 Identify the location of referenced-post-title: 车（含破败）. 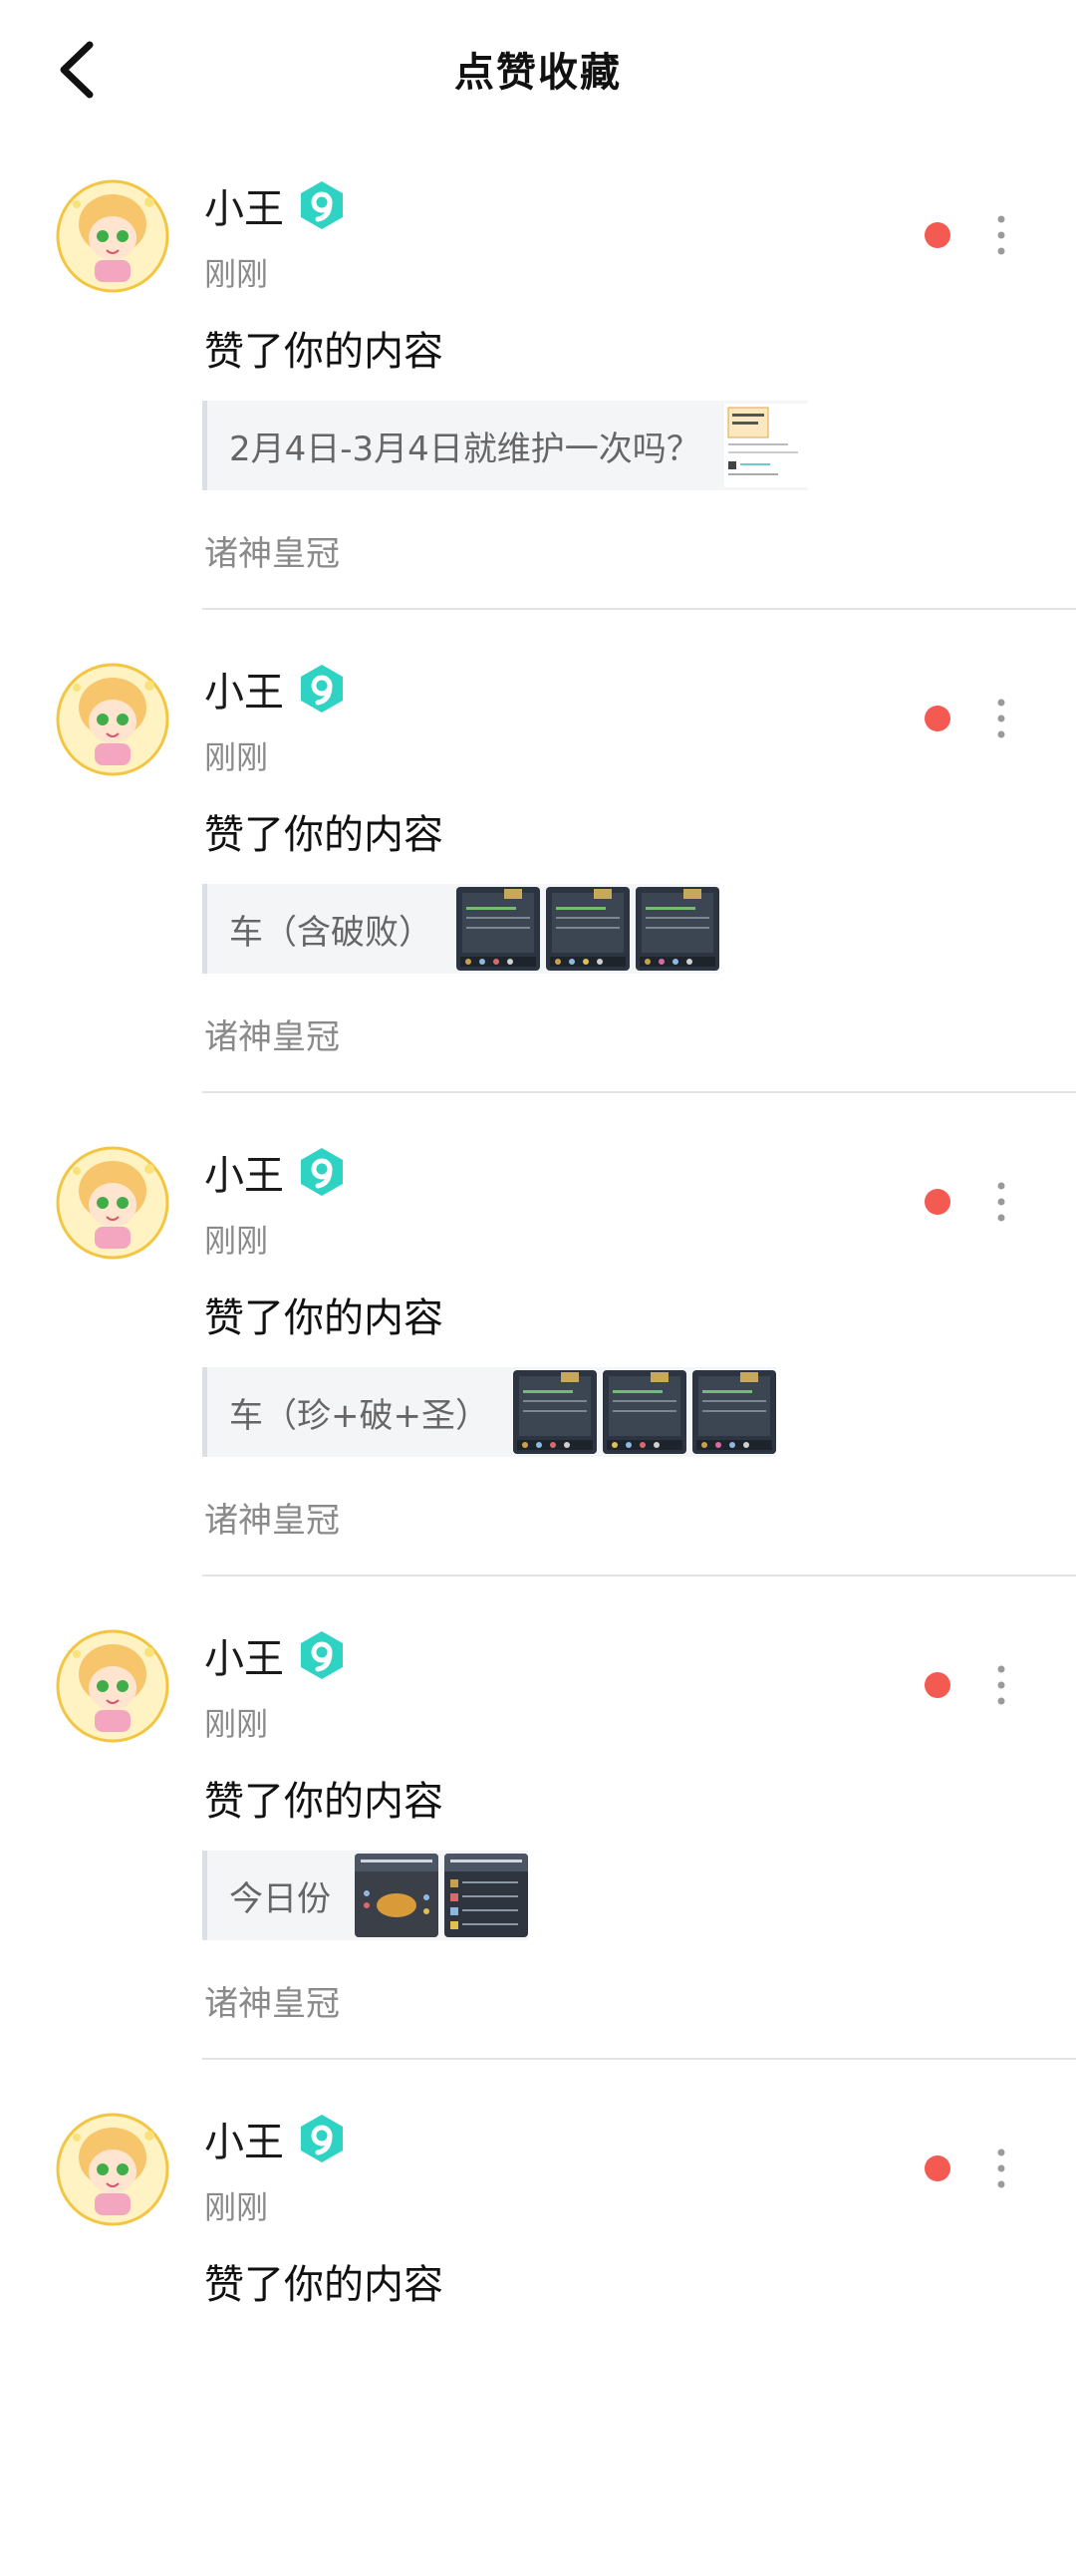
(330, 932).